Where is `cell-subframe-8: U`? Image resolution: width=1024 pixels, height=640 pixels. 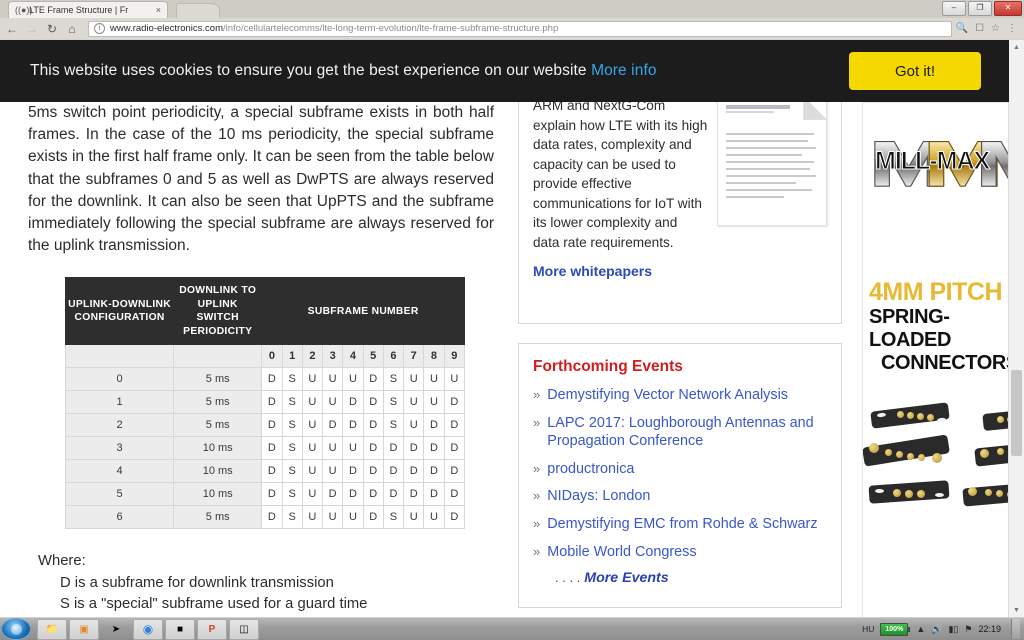
cell-subframe-8: U is located at coordinates (434, 402).